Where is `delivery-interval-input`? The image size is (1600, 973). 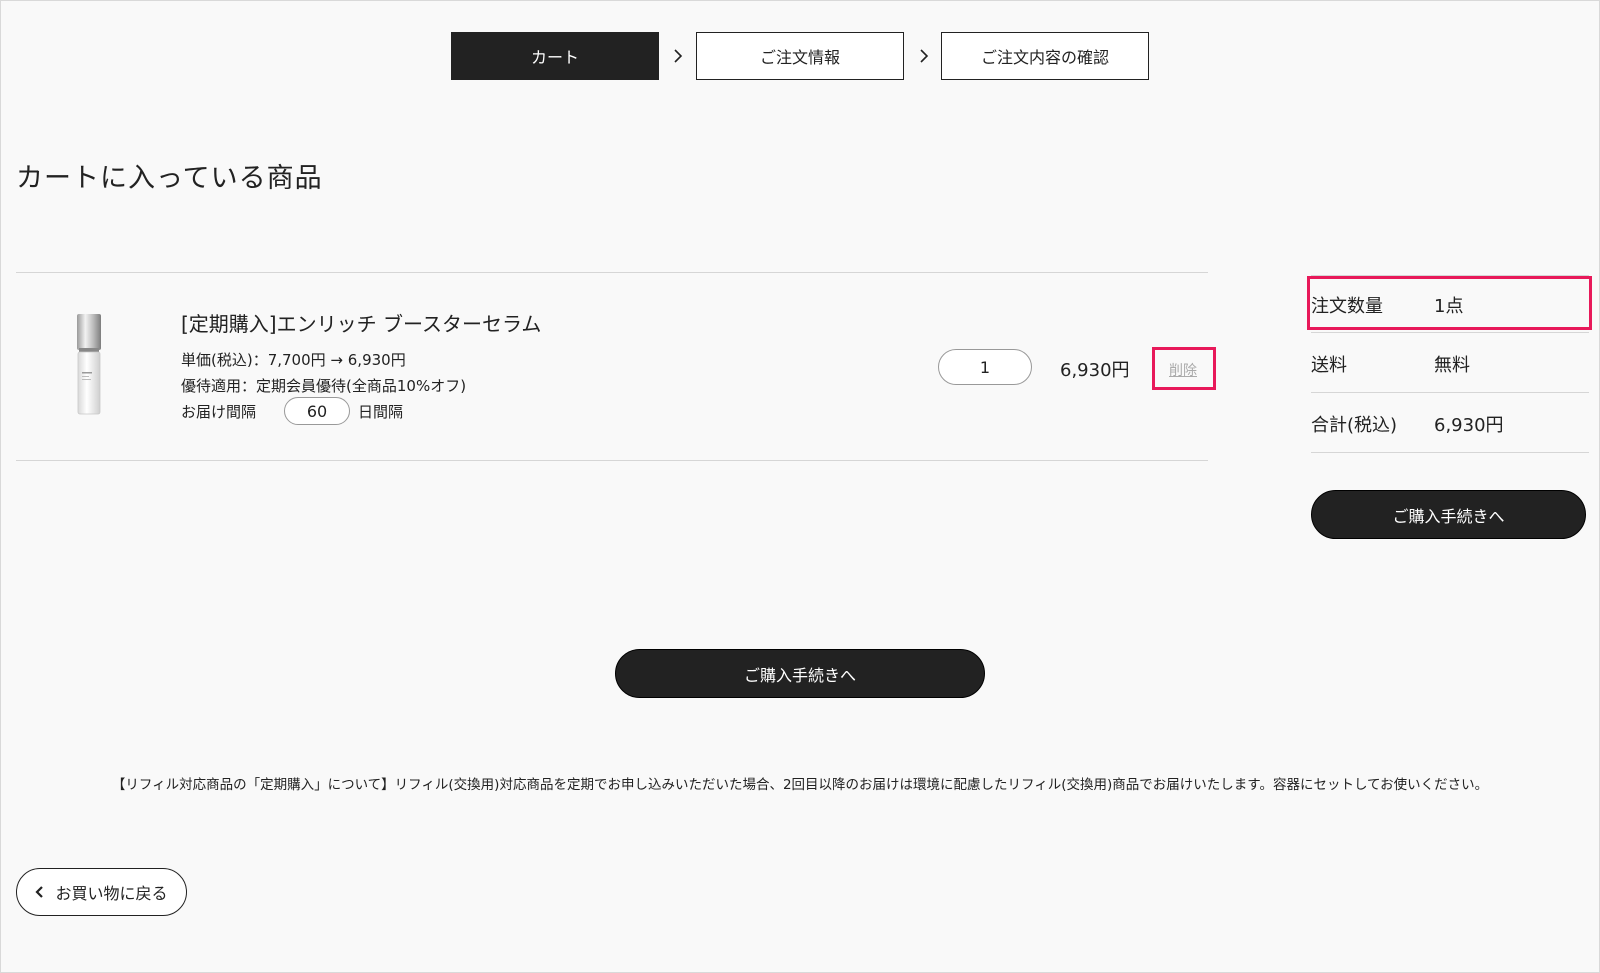 delivery-interval-input is located at coordinates (317, 411).